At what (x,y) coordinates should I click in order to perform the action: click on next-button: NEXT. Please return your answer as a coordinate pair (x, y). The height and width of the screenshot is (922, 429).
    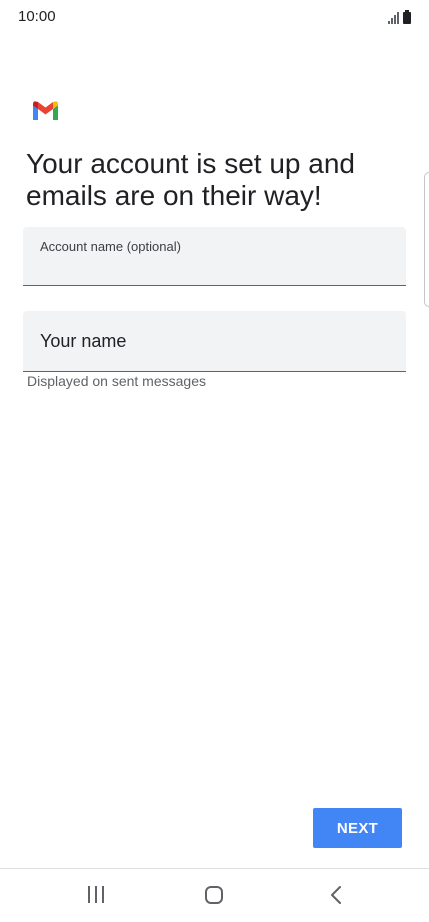
    Looking at the image, I should click on (357, 828).